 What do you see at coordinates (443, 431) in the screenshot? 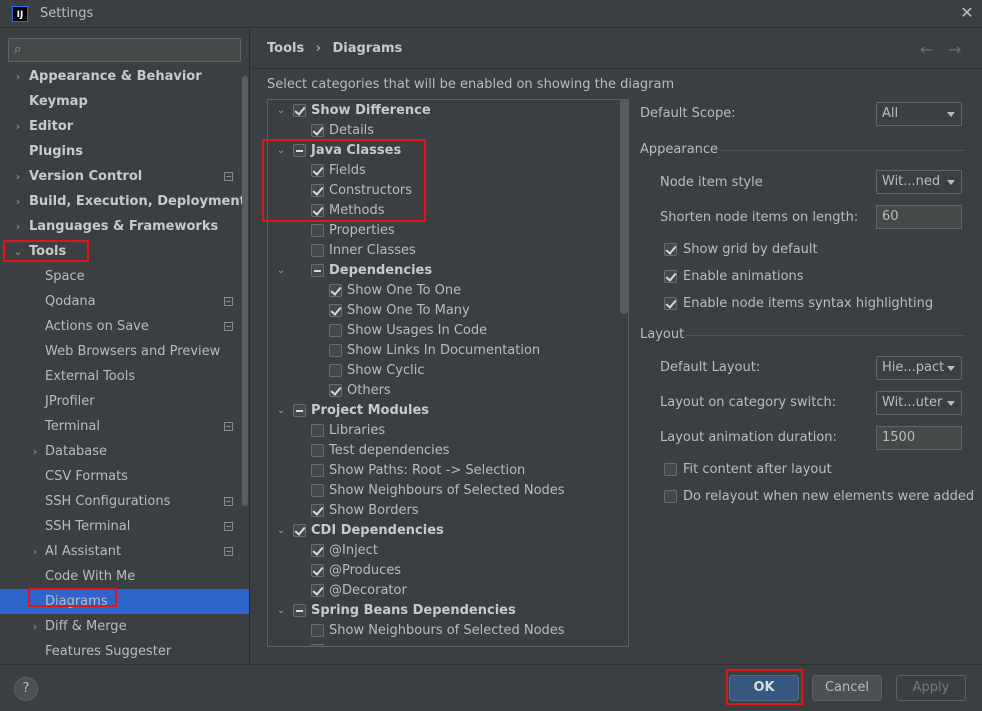
I see `category-row: Libraries` at bounding box center [443, 431].